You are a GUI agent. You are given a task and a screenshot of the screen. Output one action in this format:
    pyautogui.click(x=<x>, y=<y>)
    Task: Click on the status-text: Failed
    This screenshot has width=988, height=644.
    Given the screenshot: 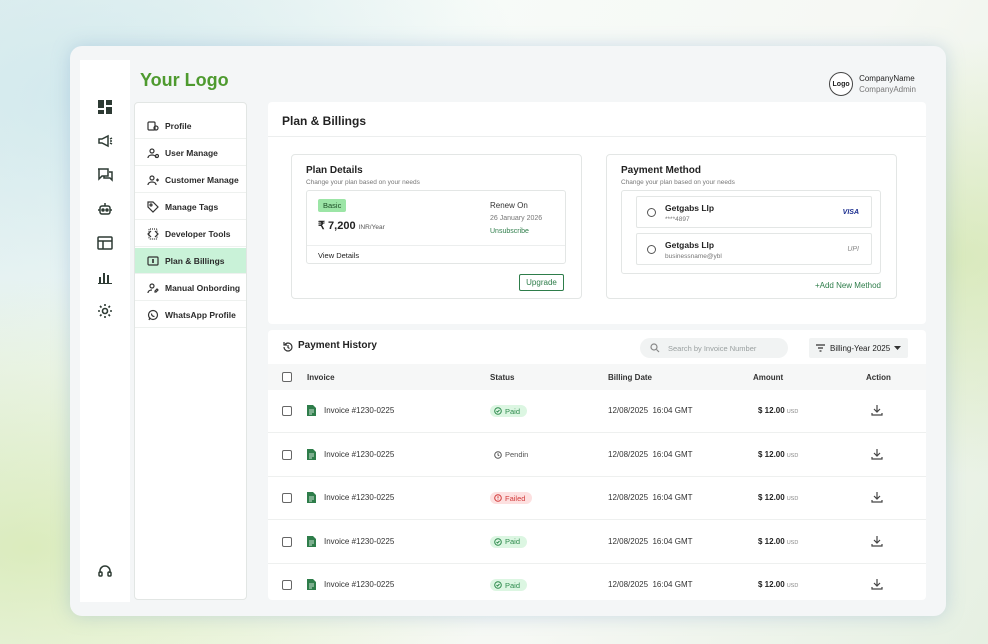 What is the action you would take?
    pyautogui.click(x=515, y=498)
    